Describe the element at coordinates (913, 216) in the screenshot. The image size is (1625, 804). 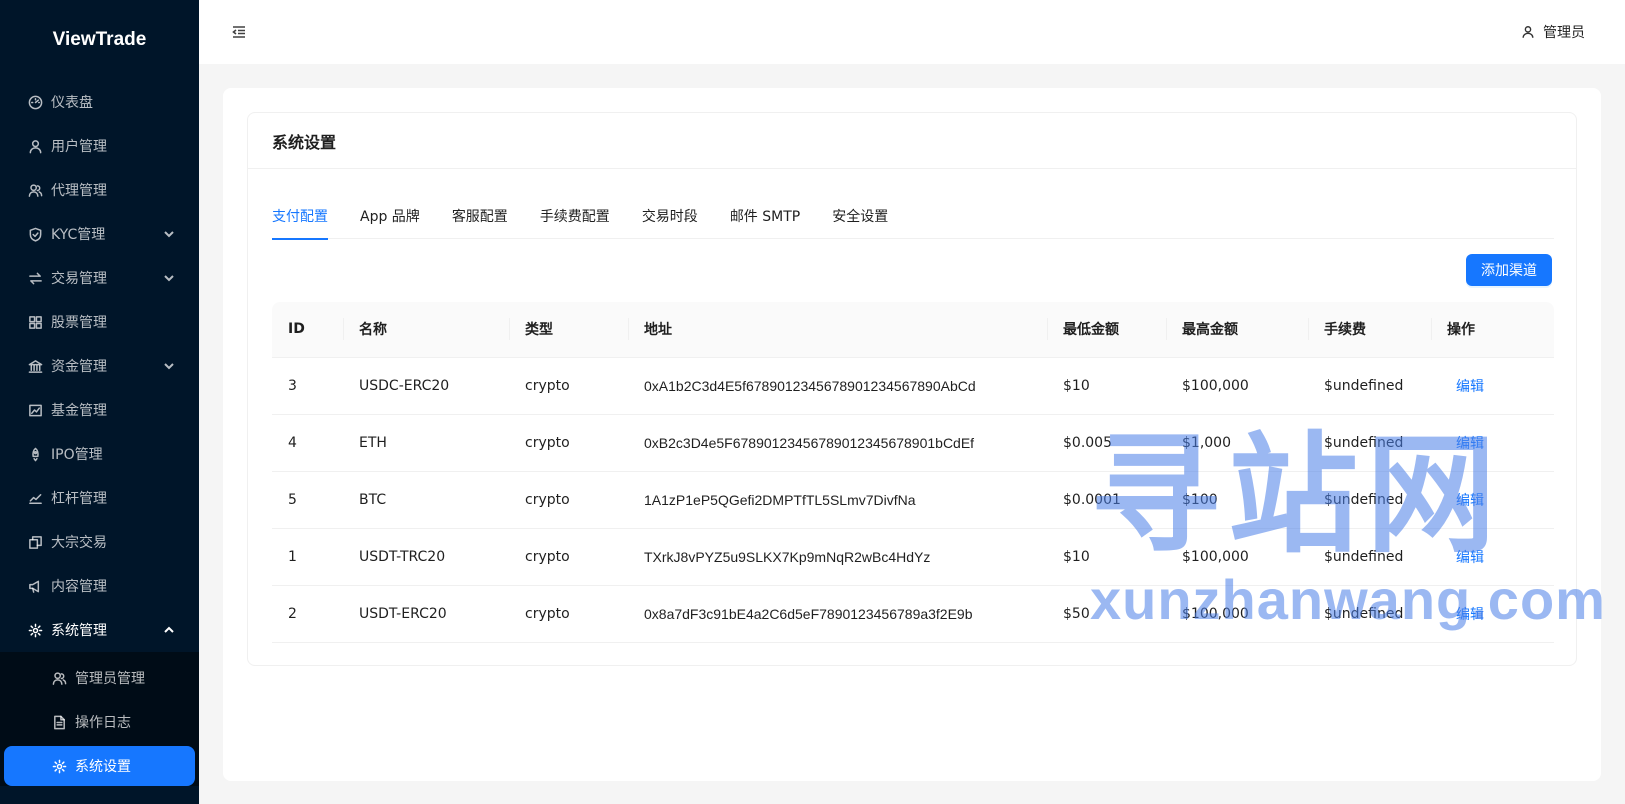
I see `settings-tabs: 支付配置 App 品牌 客服配置 手续费配置 交易时段 邮件 SMTP 安全设置` at that location.